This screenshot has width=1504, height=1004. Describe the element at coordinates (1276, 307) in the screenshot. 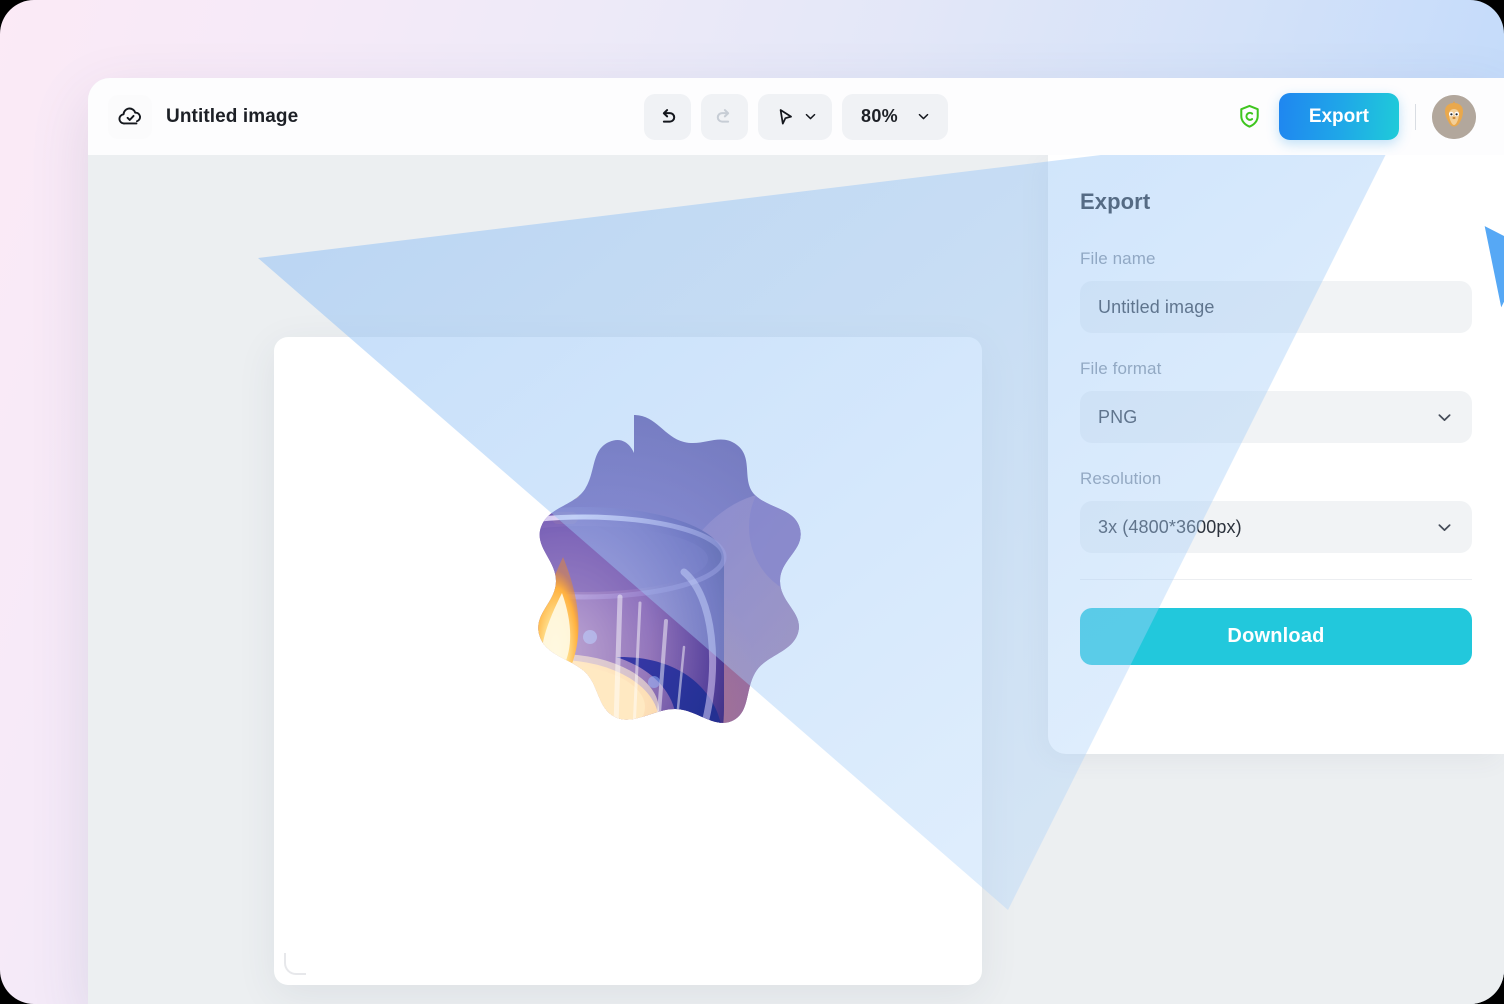

I see `file-name-input: Untitled image` at that location.